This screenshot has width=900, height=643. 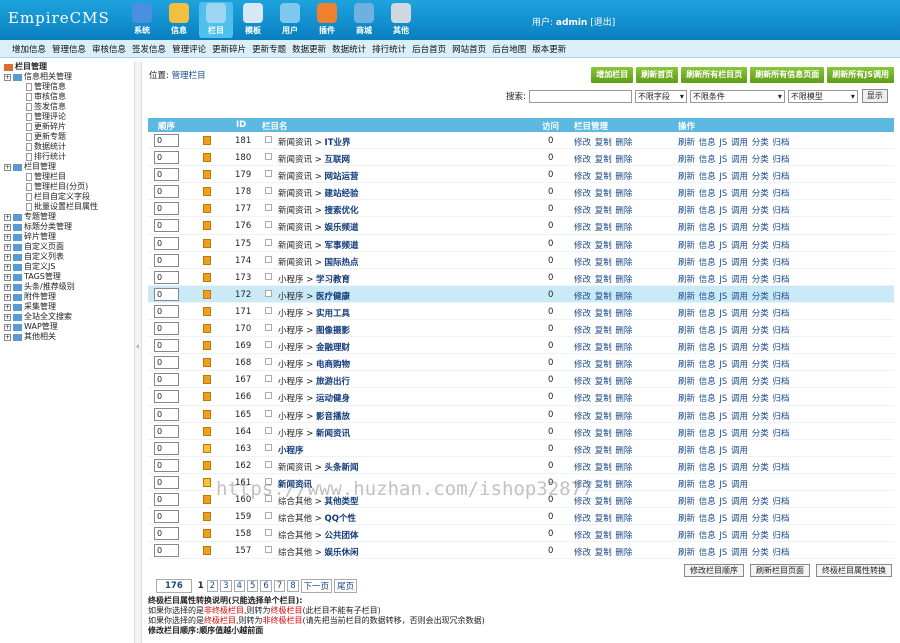 What do you see at coordinates (342, 211) in the screenshot?
I see `category-name: 搜索优化` at bounding box center [342, 211].